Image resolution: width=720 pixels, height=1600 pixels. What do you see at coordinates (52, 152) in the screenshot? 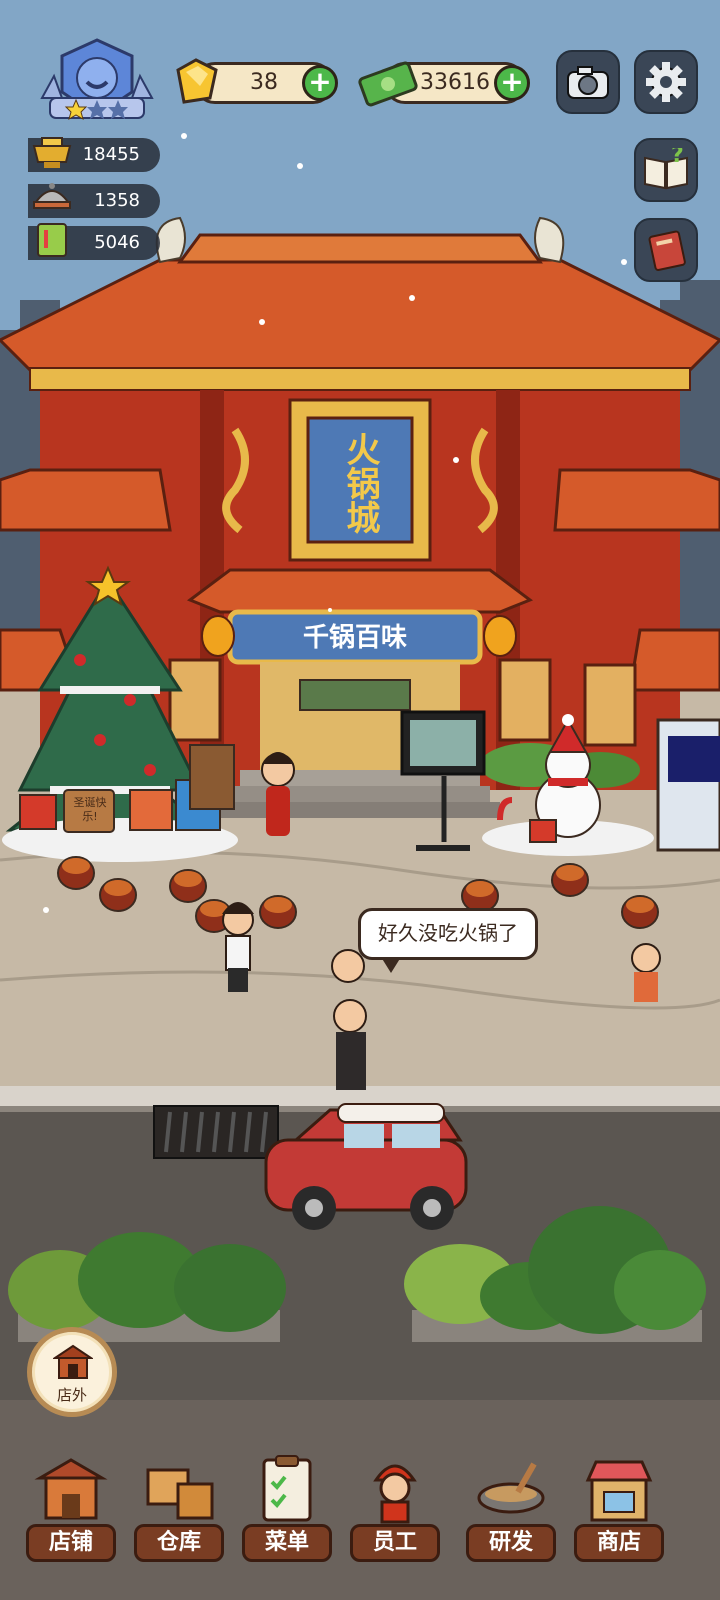
I see `hotpot-icon` at bounding box center [52, 152].